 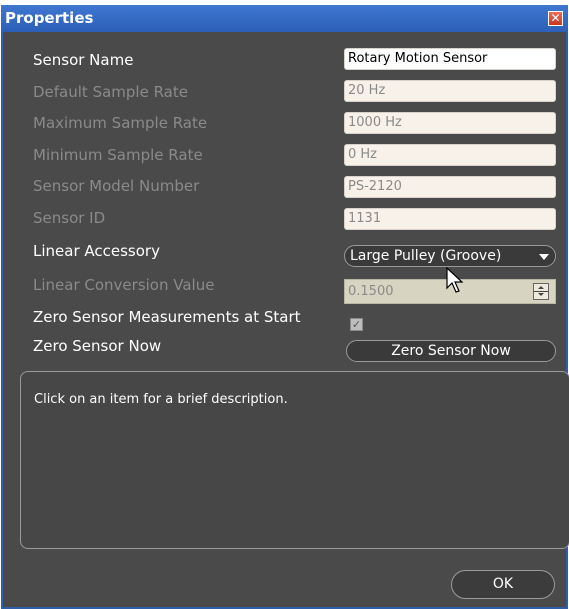 I want to click on spinner-arrows-icon, so click(x=541, y=291).